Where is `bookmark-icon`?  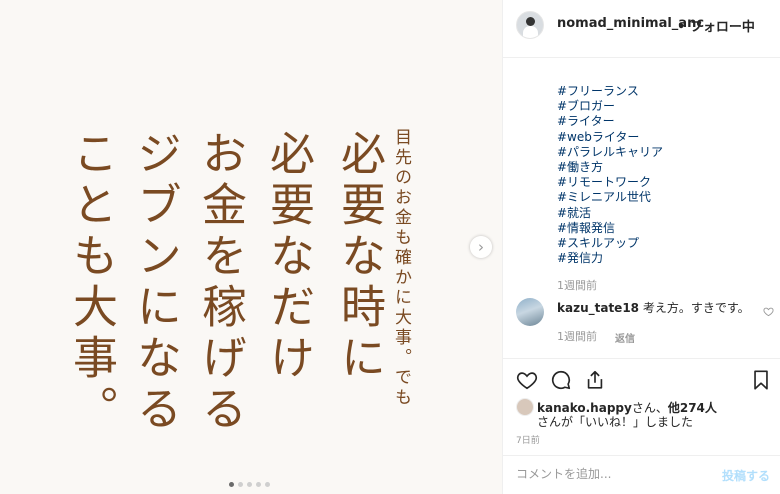 bookmark-icon is located at coordinates (761, 380).